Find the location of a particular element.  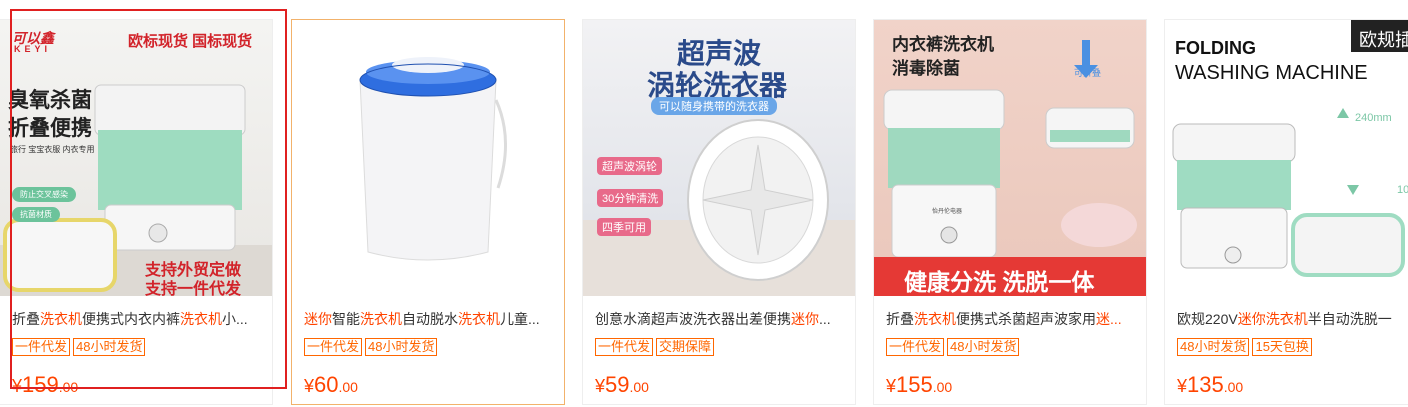

corner-badge: 欧规插 is located at coordinates (1383, 40).